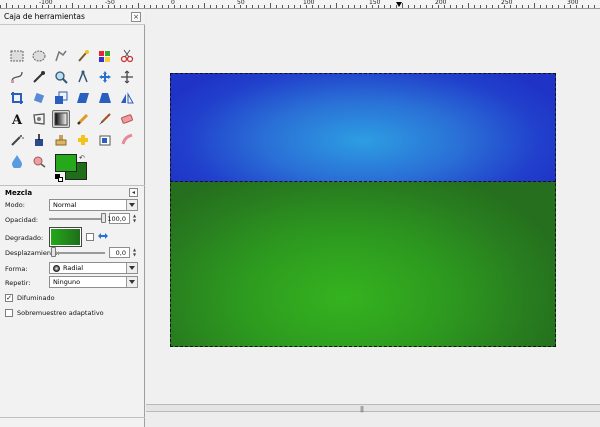  What do you see at coordinates (105, 98) in the screenshot?
I see `perspective-icon` at bounding box center [105, 98].